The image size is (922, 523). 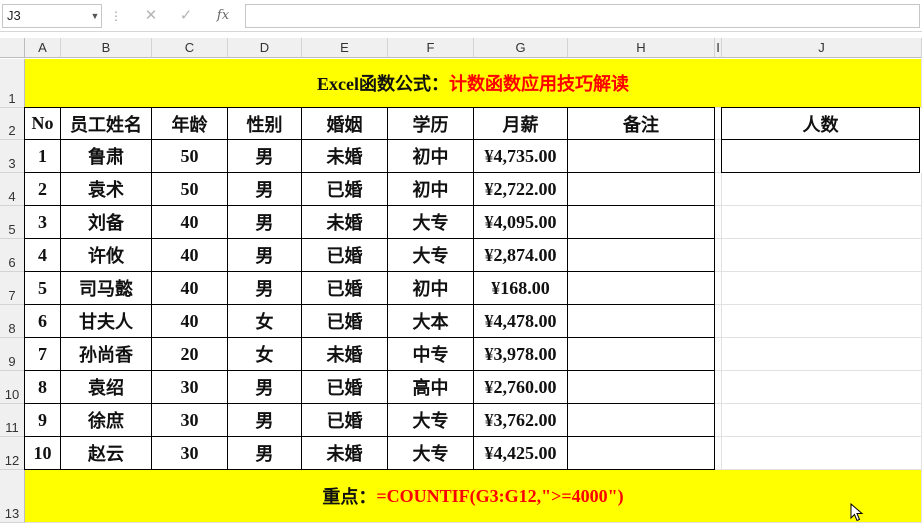 I want to click on row-header-12: 12, so click(x=12, y=453).